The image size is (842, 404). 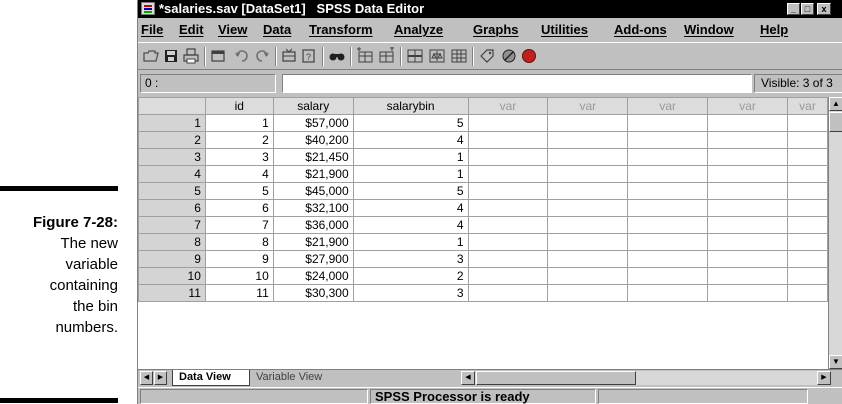 I want to click on menu-data: Data, so click(x=277, y=30).